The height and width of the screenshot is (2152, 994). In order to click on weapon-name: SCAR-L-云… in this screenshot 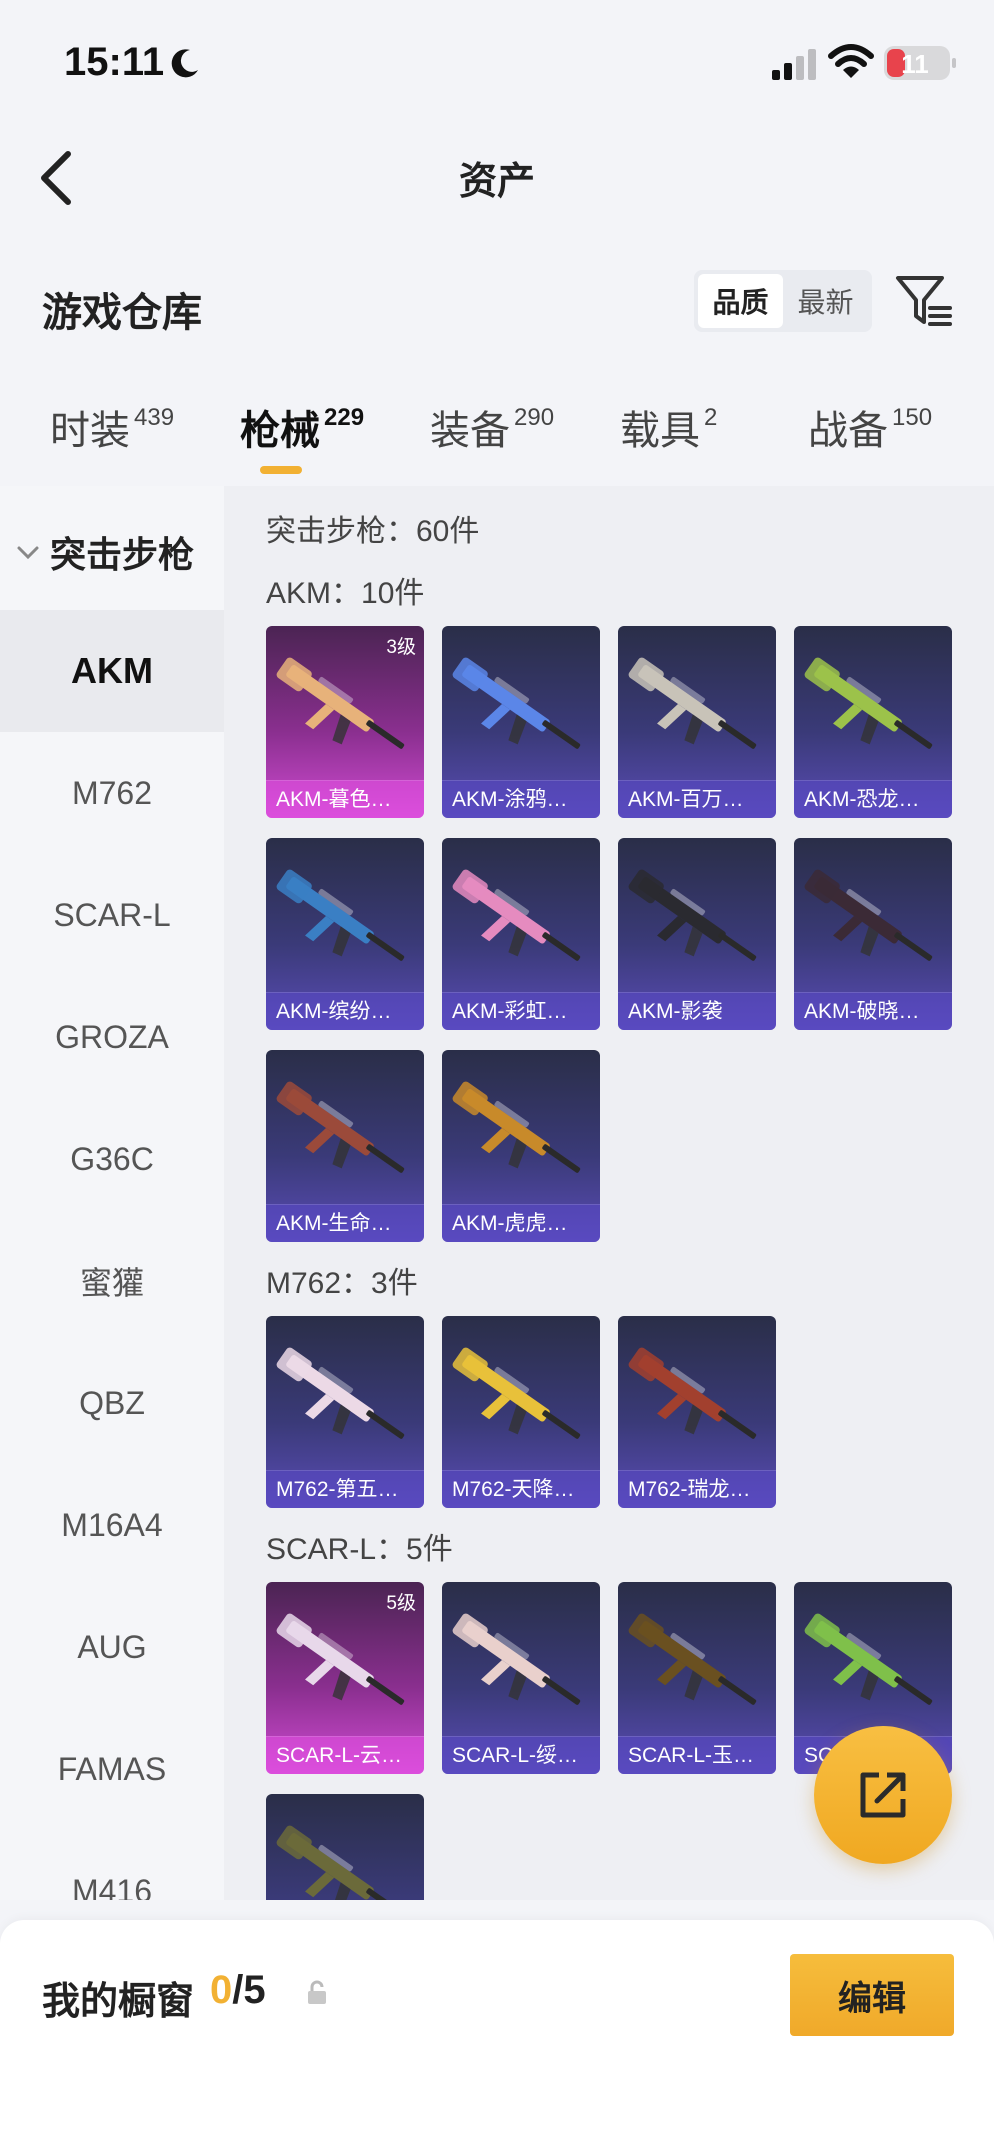, I will do `click(345, 1755)`.